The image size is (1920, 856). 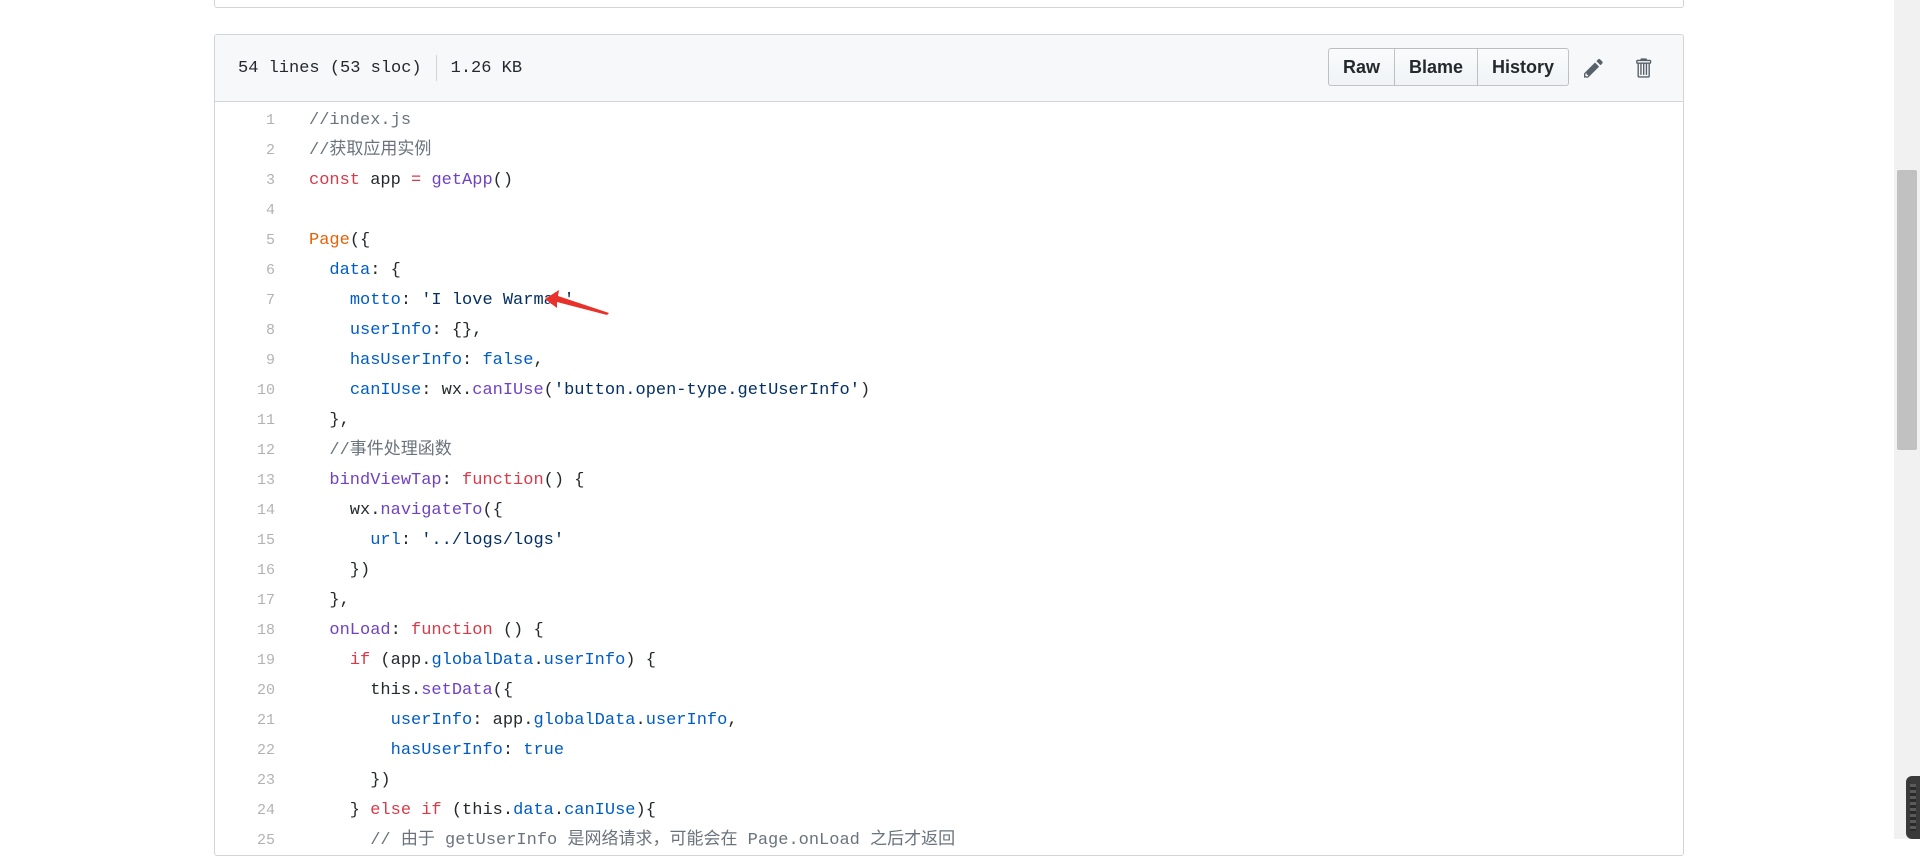 What do you see at coordinates (245, 840) in the screenshot?
I see `line-number: 25` at bounding box center [245, 840].